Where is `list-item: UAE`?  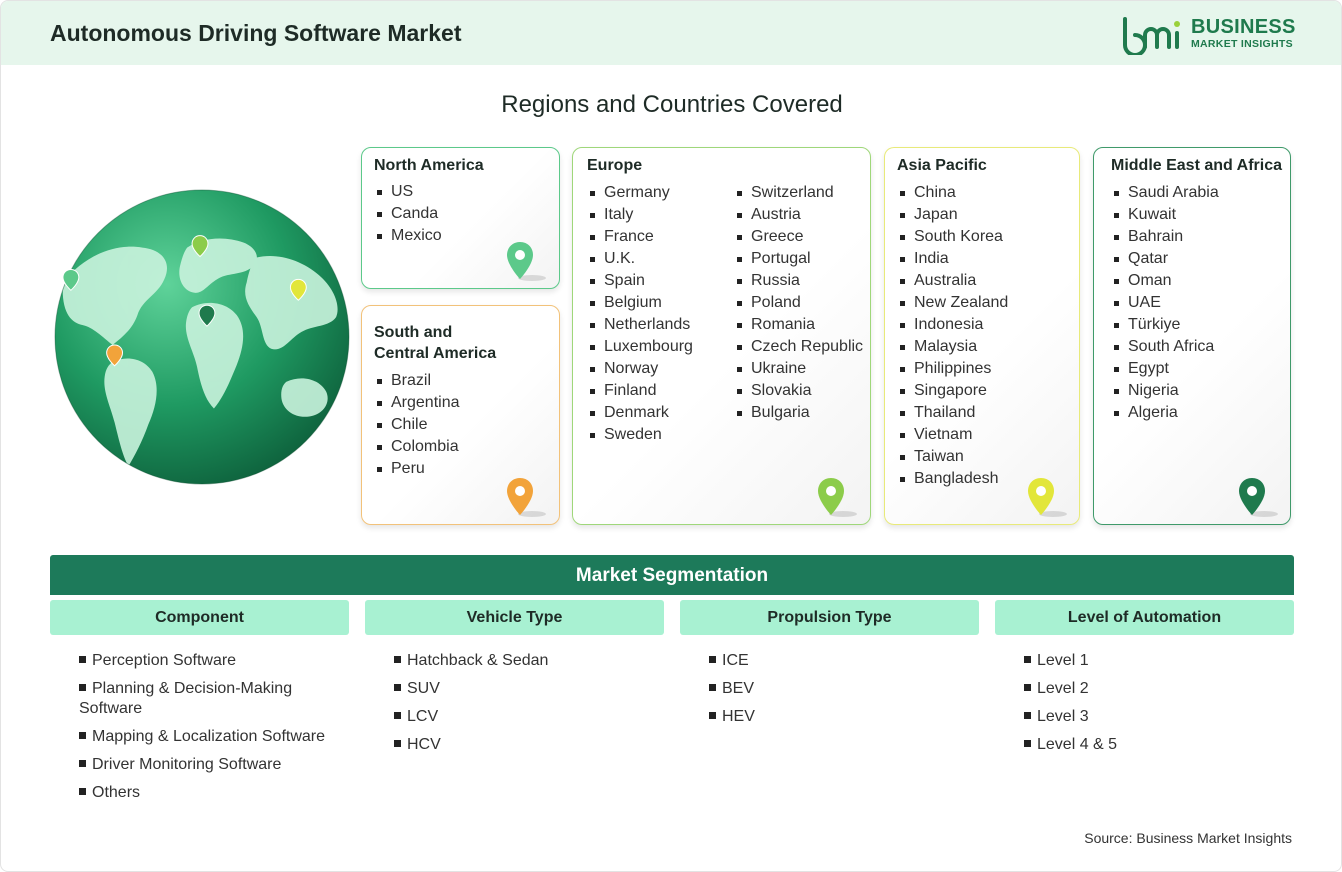 list-item: UAE is located at coordinates (1165, 303).